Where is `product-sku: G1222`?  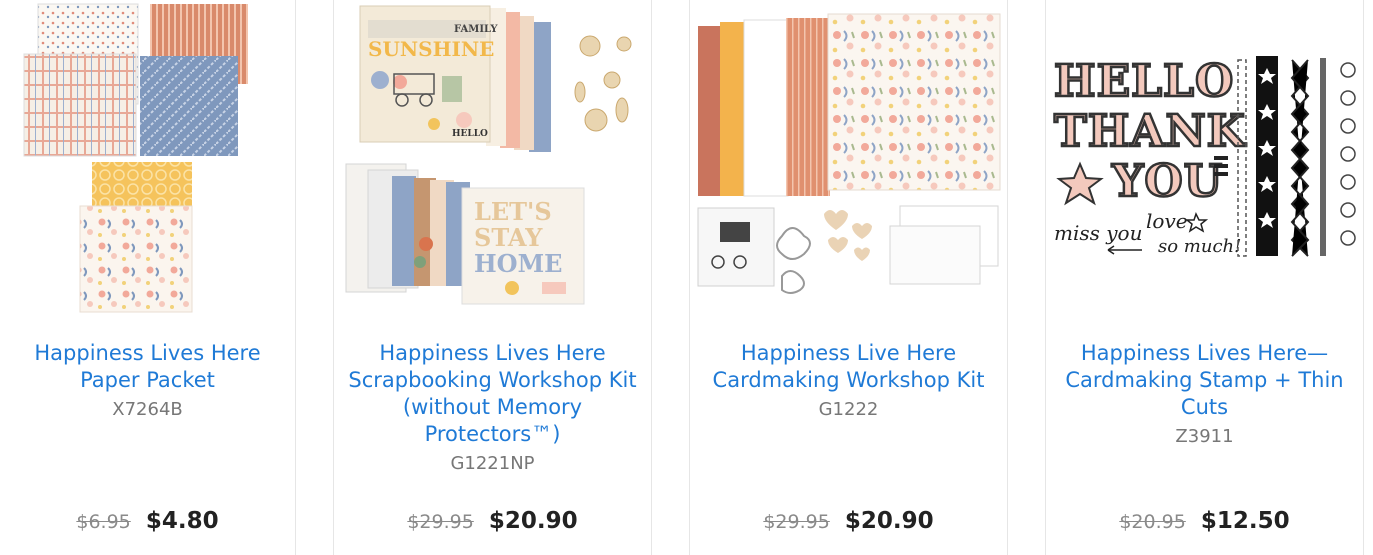 product-sku: G1222 is located at coordinates (848, 409).